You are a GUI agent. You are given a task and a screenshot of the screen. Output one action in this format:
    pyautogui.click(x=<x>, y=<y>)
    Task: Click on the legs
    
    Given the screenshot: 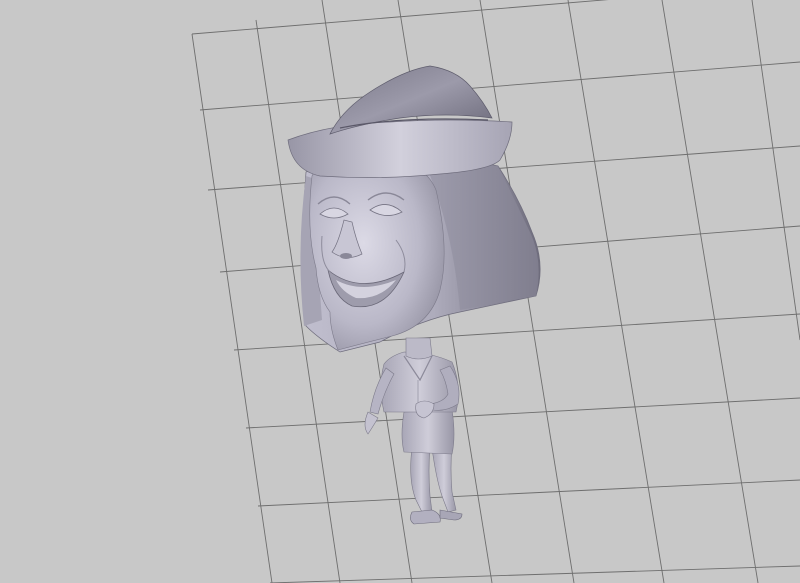 What is the action you would take?
    pyautogui.click(x=436, y=485)
    